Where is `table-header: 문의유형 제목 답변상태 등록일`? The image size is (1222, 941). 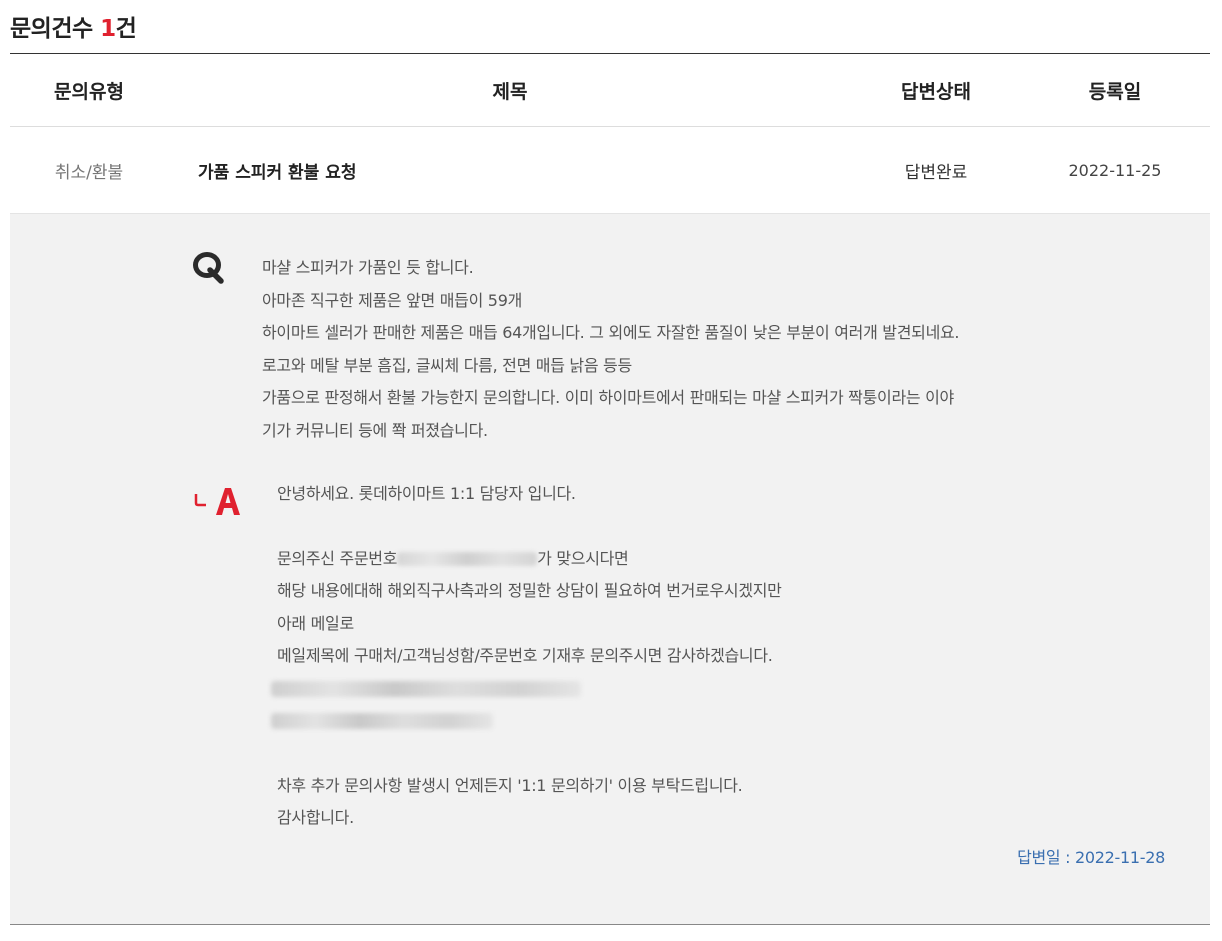 table-header: 문의유형 제목 답변상태 등록일 is located at coordinates (610, 90).